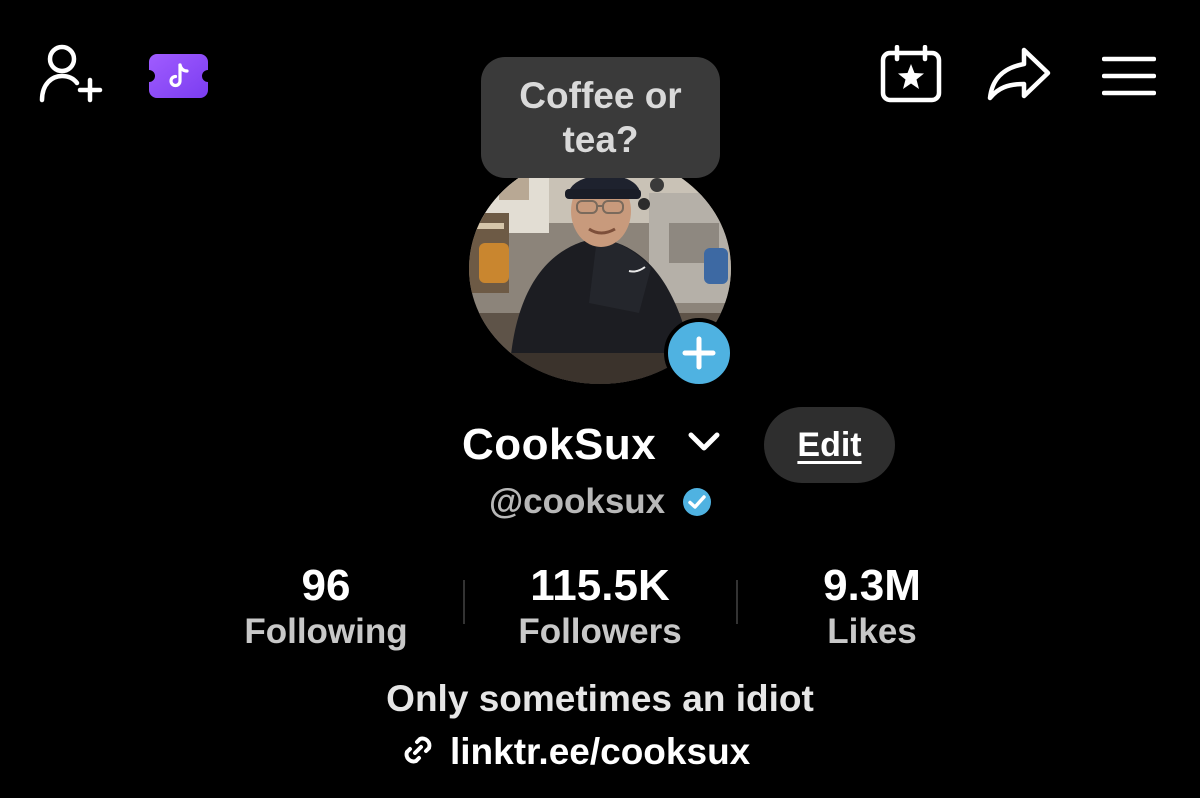 This screenshot has width=1200, height=798. What do you see at coordinates (600, 631) in the screenshot?
I see `followers-label: Followers` at bounding box center [600, 631].